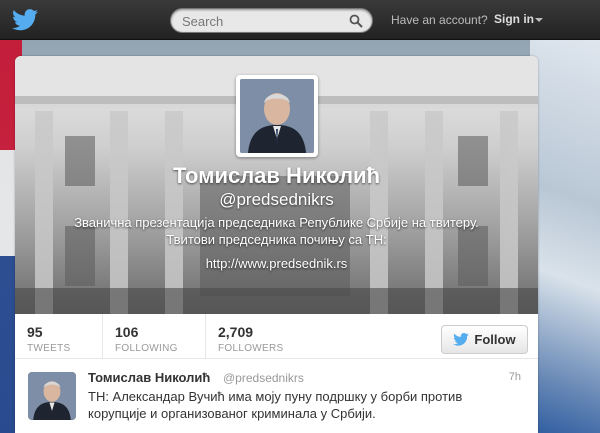 The width and height of the screenshot is (600, 433). I want to click on tweet-avatar, so click(52, 396).